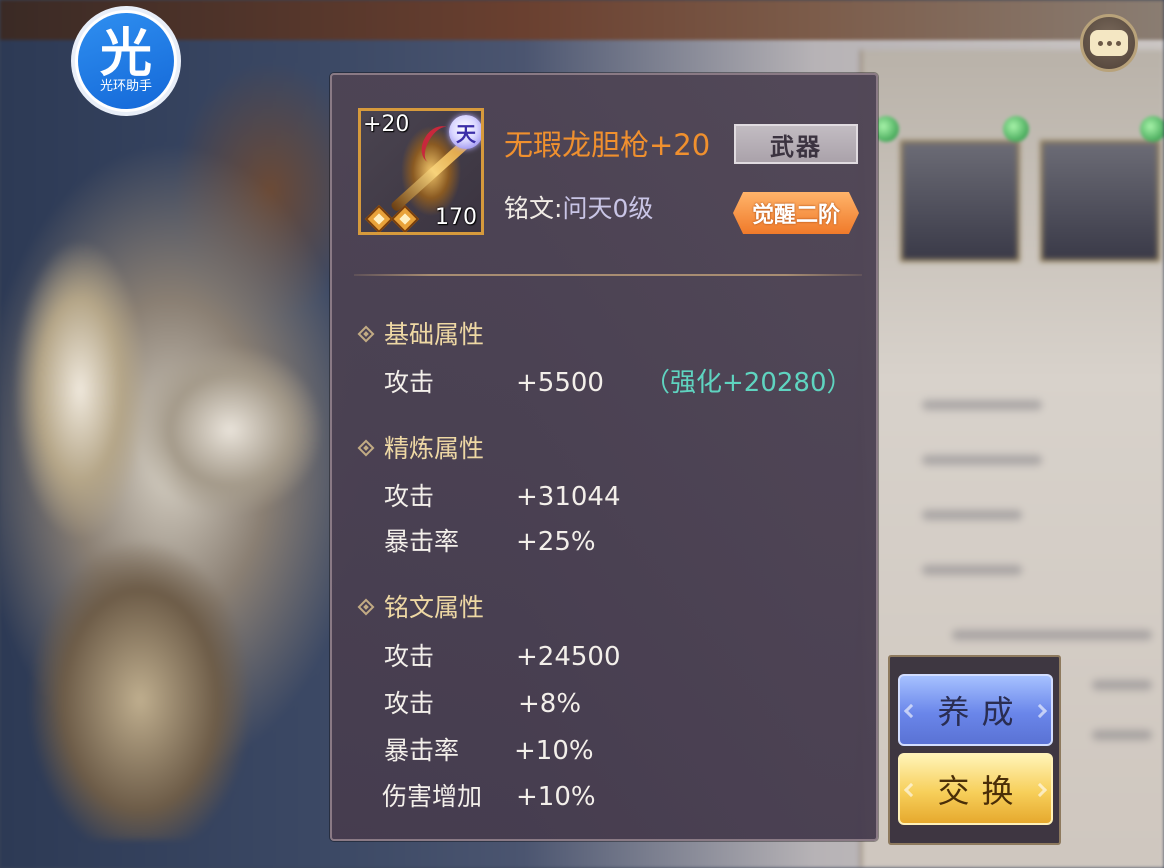 This screenshot has height=868, width=1164. What do you see at coordinates (974, 750) in the screenshot?
I see `action-button-group: 养成 交换` at bounding box center [974, 750].